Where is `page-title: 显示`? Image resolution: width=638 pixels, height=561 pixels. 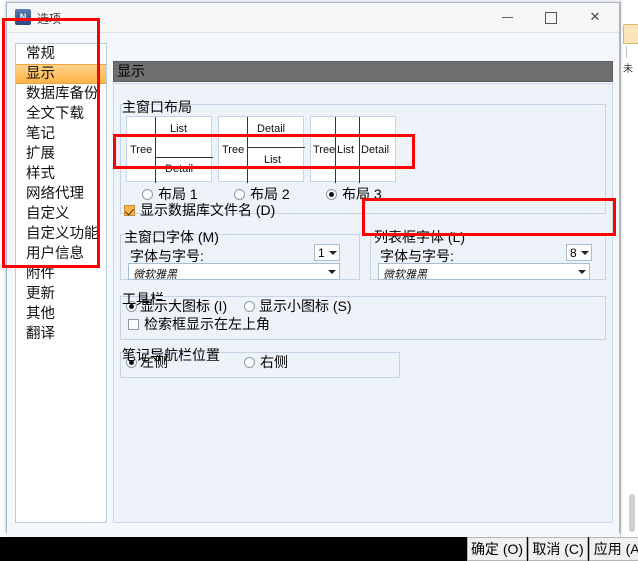 page-title: 显示 is located at coordinates (131, 71).